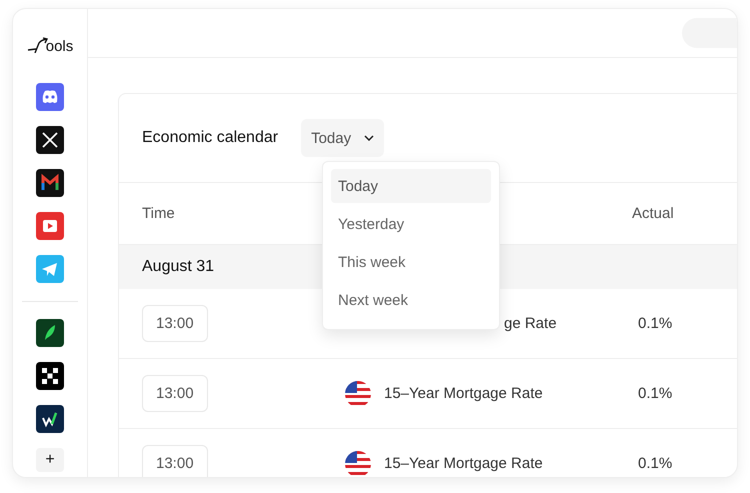  What do you see at coordinates (530, 323) in the screenshot?
I see `event-name: ge Rate` at bounding box center [530, 323].